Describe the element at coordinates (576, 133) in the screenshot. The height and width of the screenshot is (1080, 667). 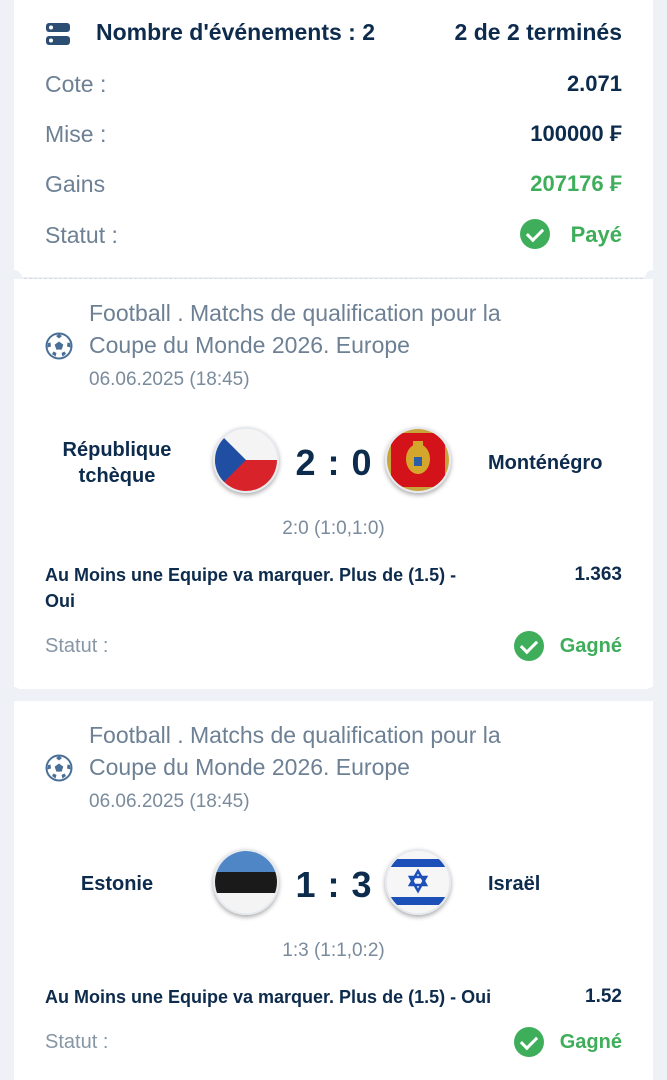
I see `stake-value: 100000 ₣` at that location.